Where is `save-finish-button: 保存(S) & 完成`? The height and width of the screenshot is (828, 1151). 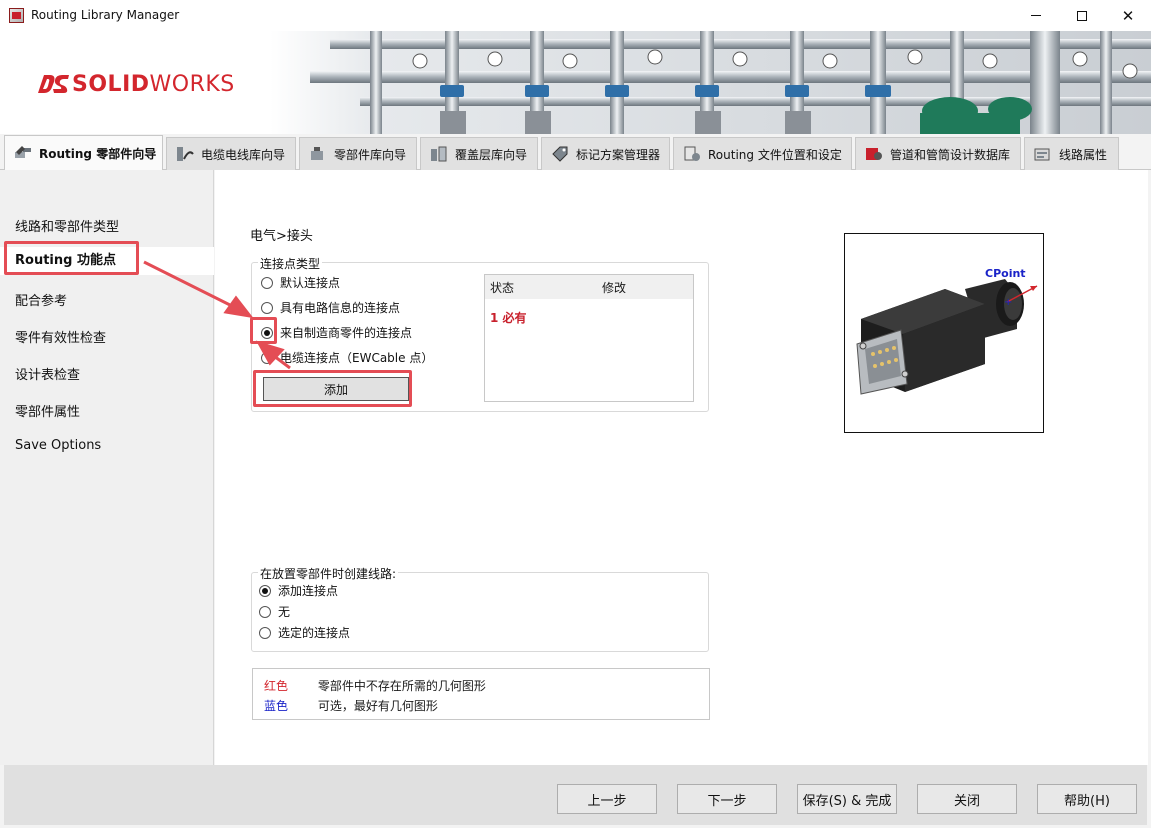 save-finish-button: 保存(S) & 完成 is located at coordinates (847, 799).